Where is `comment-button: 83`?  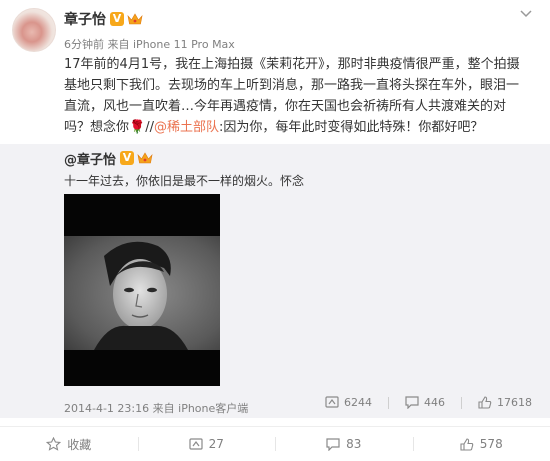 comment-button: 83 is located at coordinates (344, 444).